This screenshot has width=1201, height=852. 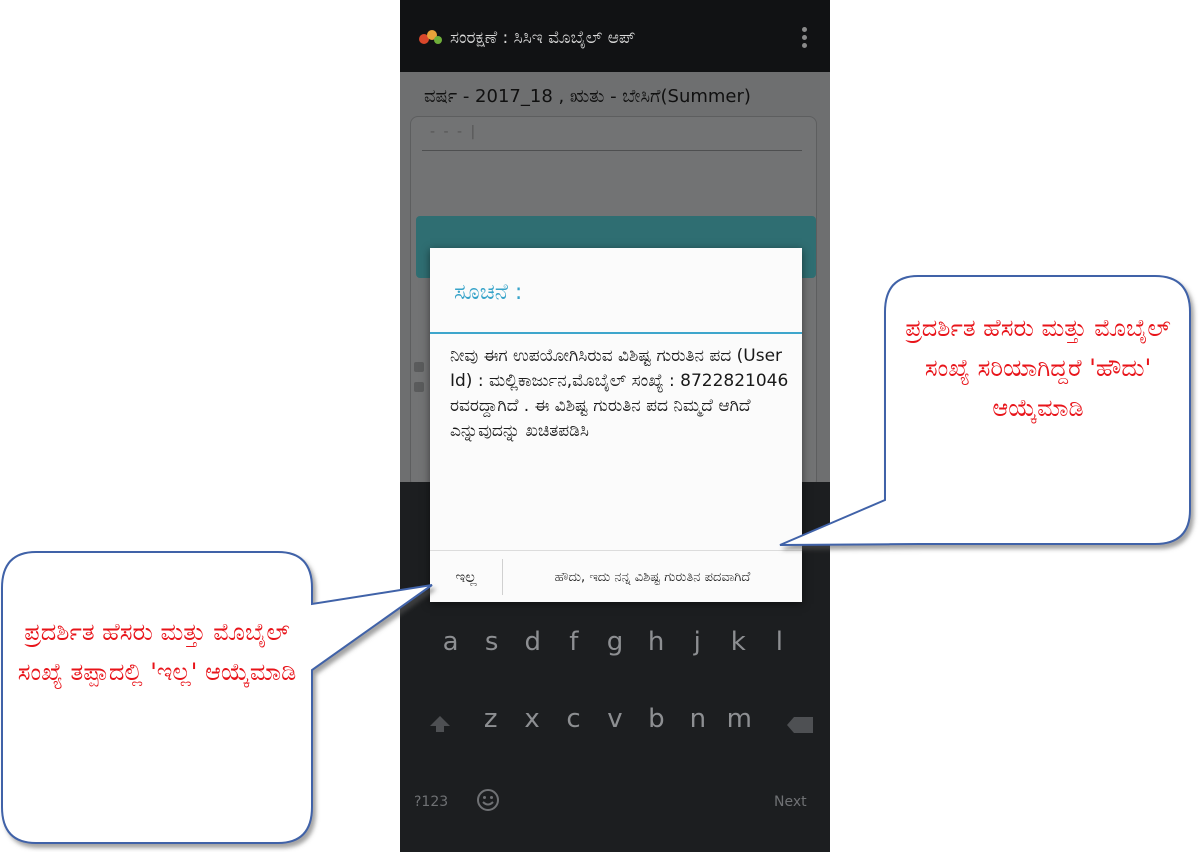 I want to click on key: h, so click(x=656, y=642).